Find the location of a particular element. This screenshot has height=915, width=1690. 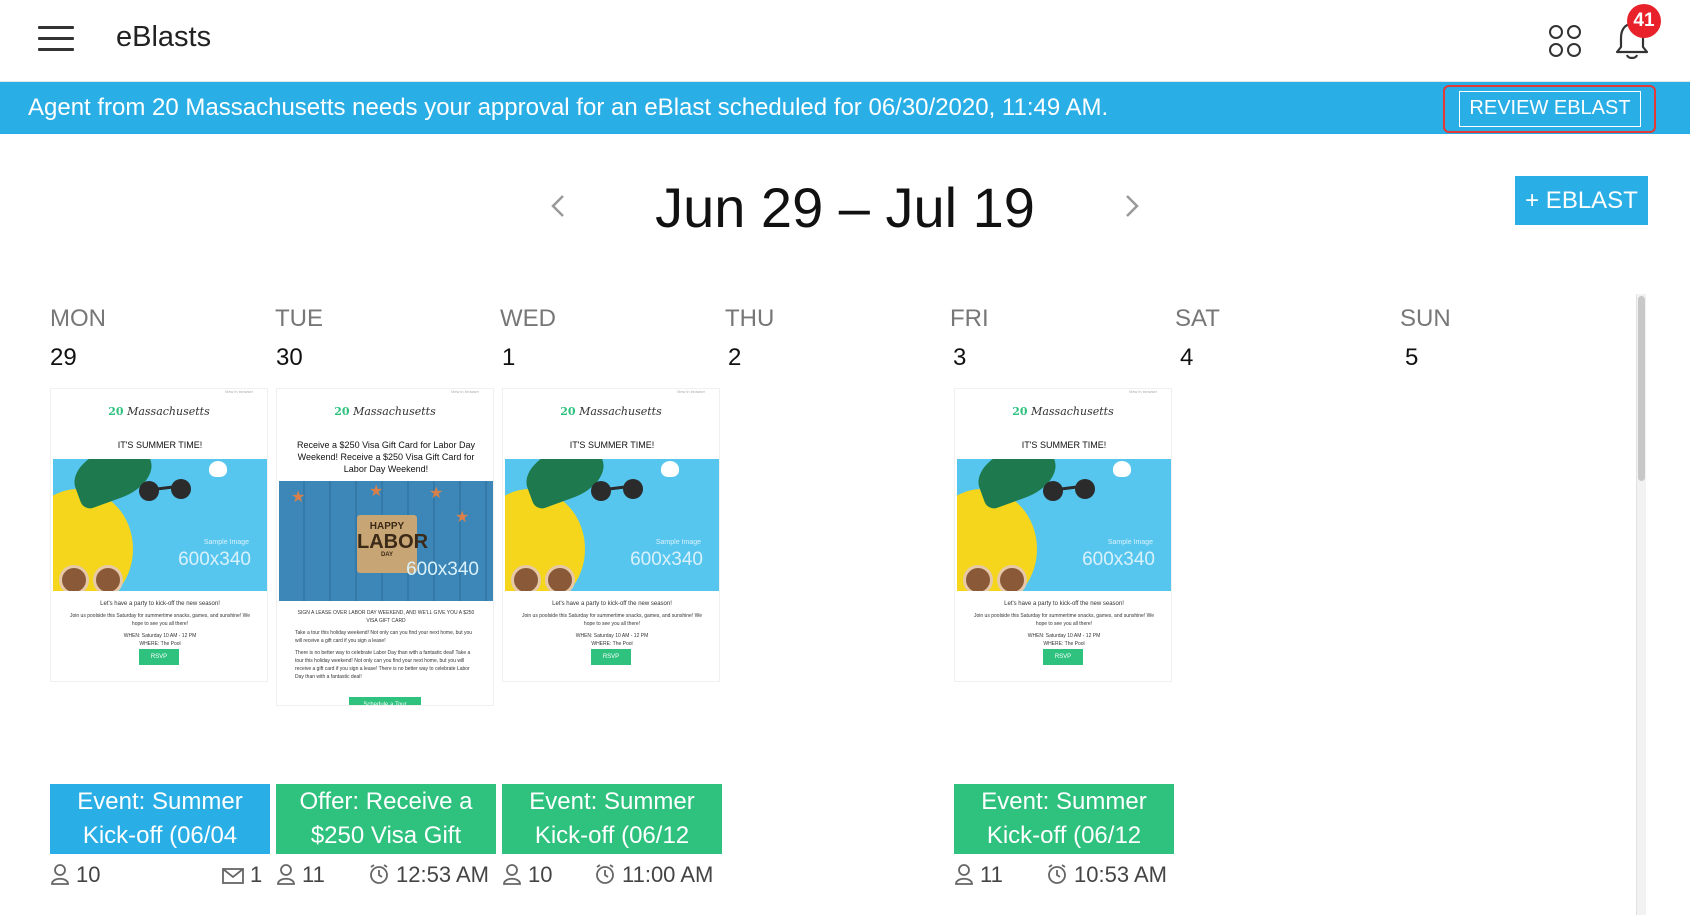

notification-badge: 41 is located at coordinates (1644, 21).